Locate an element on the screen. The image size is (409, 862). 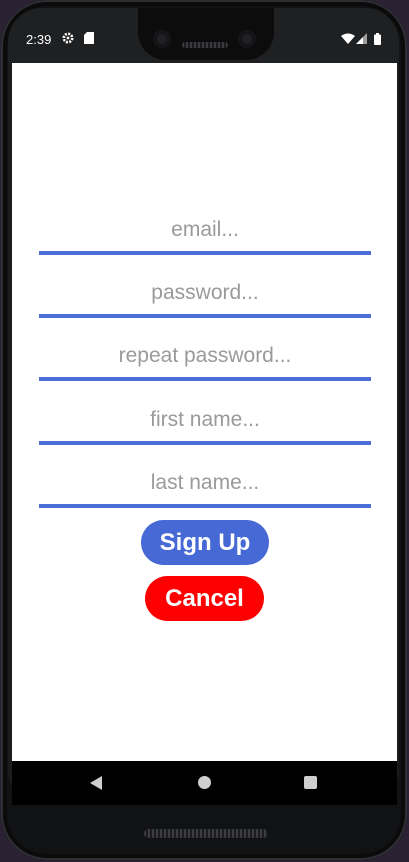
password-field is located at coordinates (205, 295).